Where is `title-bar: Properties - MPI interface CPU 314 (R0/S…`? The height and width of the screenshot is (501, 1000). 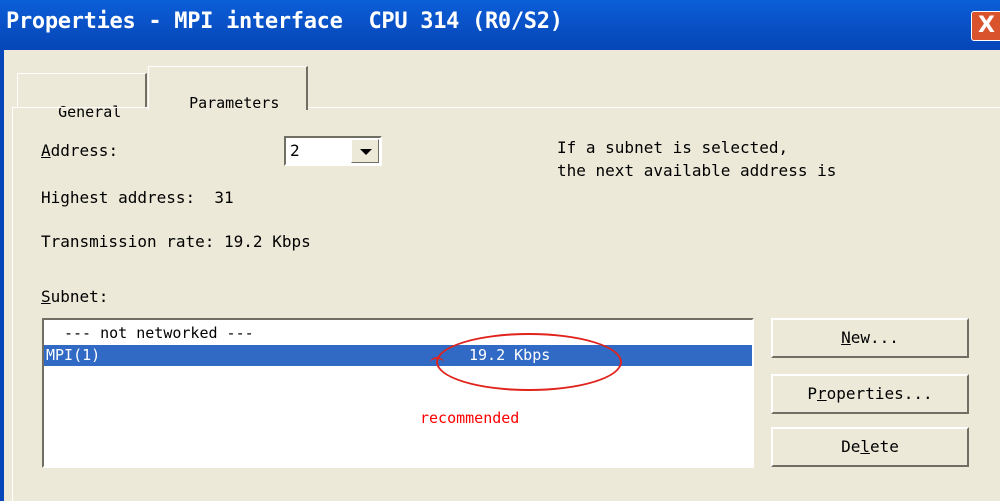
title-bar: Properties - MPI interface CPU 314 (R0/S… is located at coordinates (500, 25).